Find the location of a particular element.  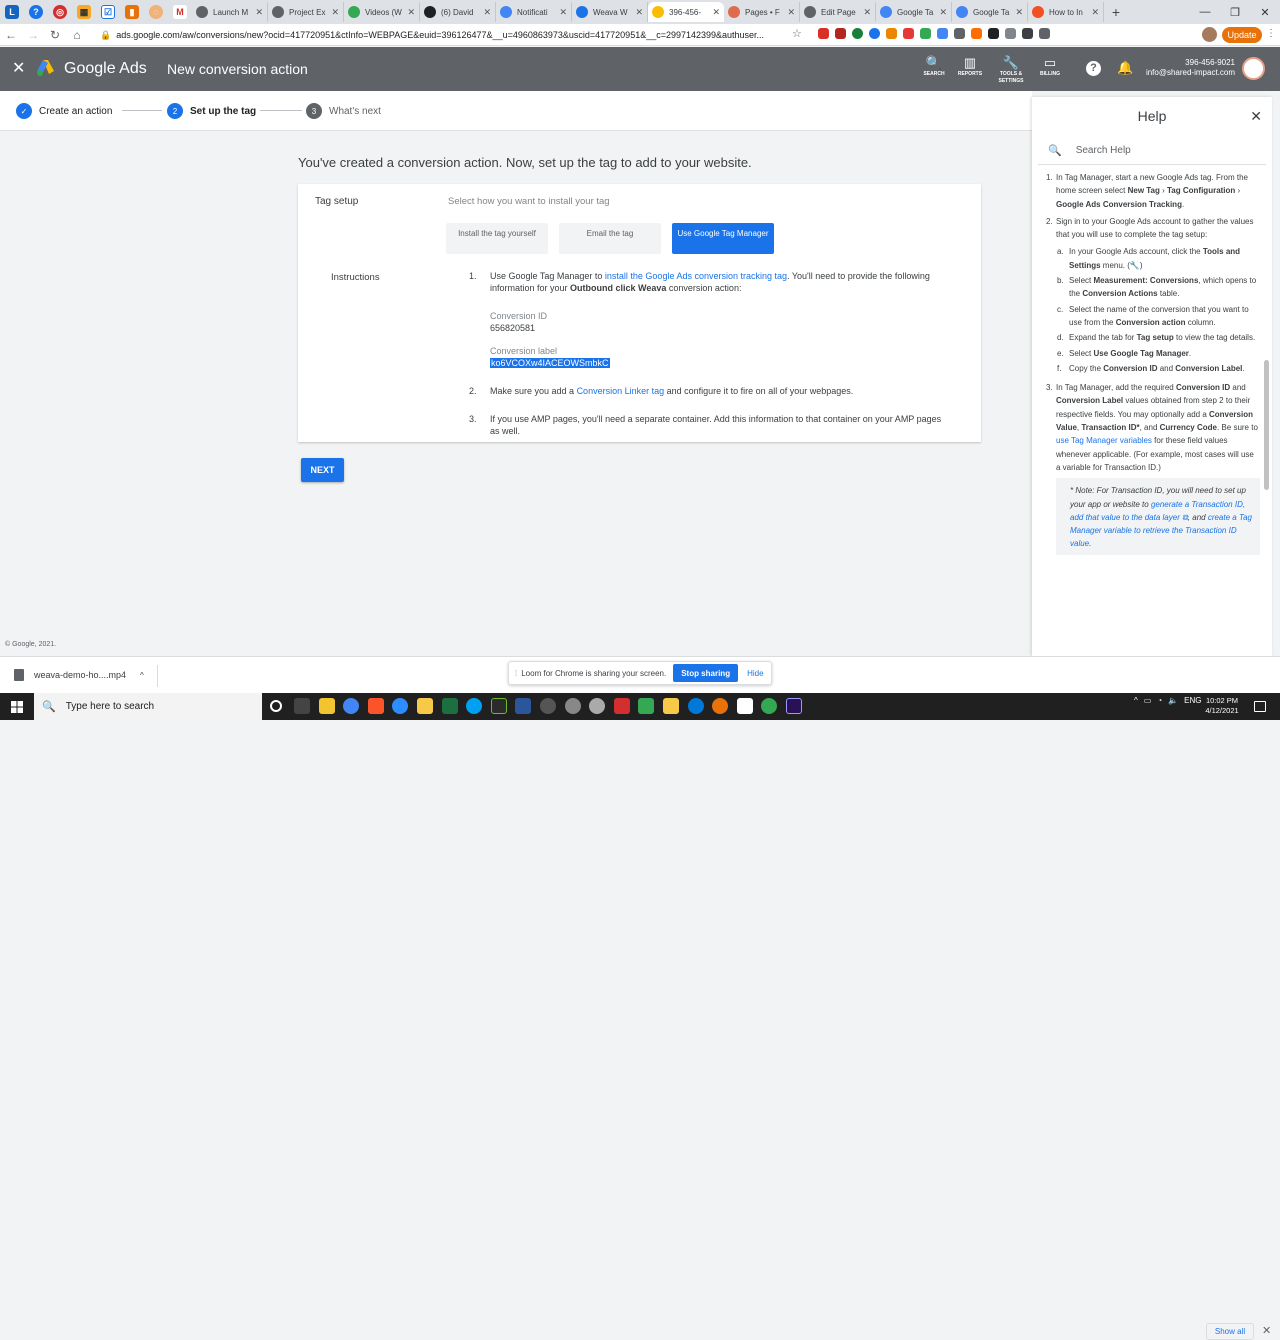

browser-tab: (6) David ✕ is located at coordinates (458, 12).